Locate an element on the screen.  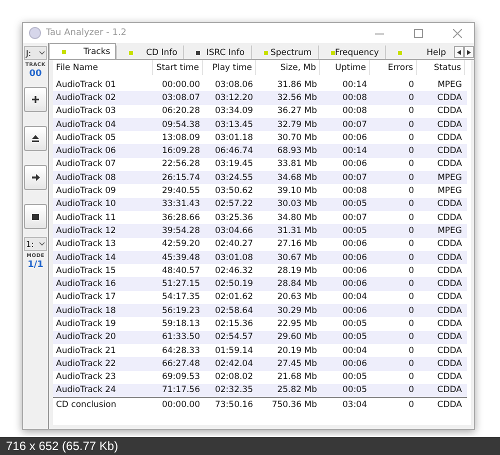
table-cell-text: 02:32.35 is located at coordinates (234, 390).